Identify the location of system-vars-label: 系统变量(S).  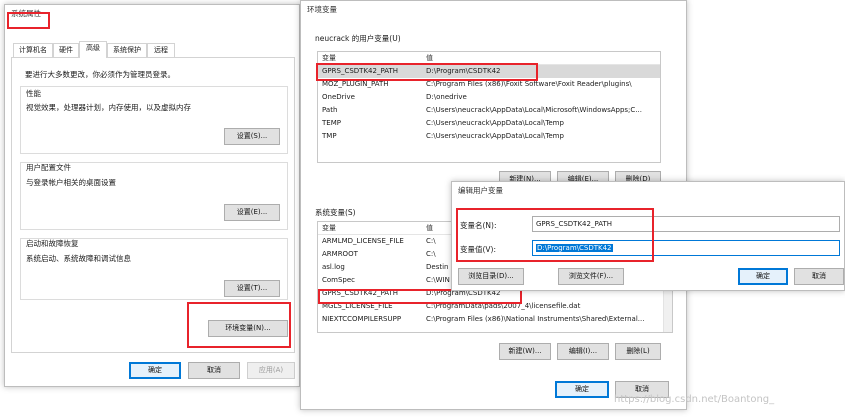
(335, 212).